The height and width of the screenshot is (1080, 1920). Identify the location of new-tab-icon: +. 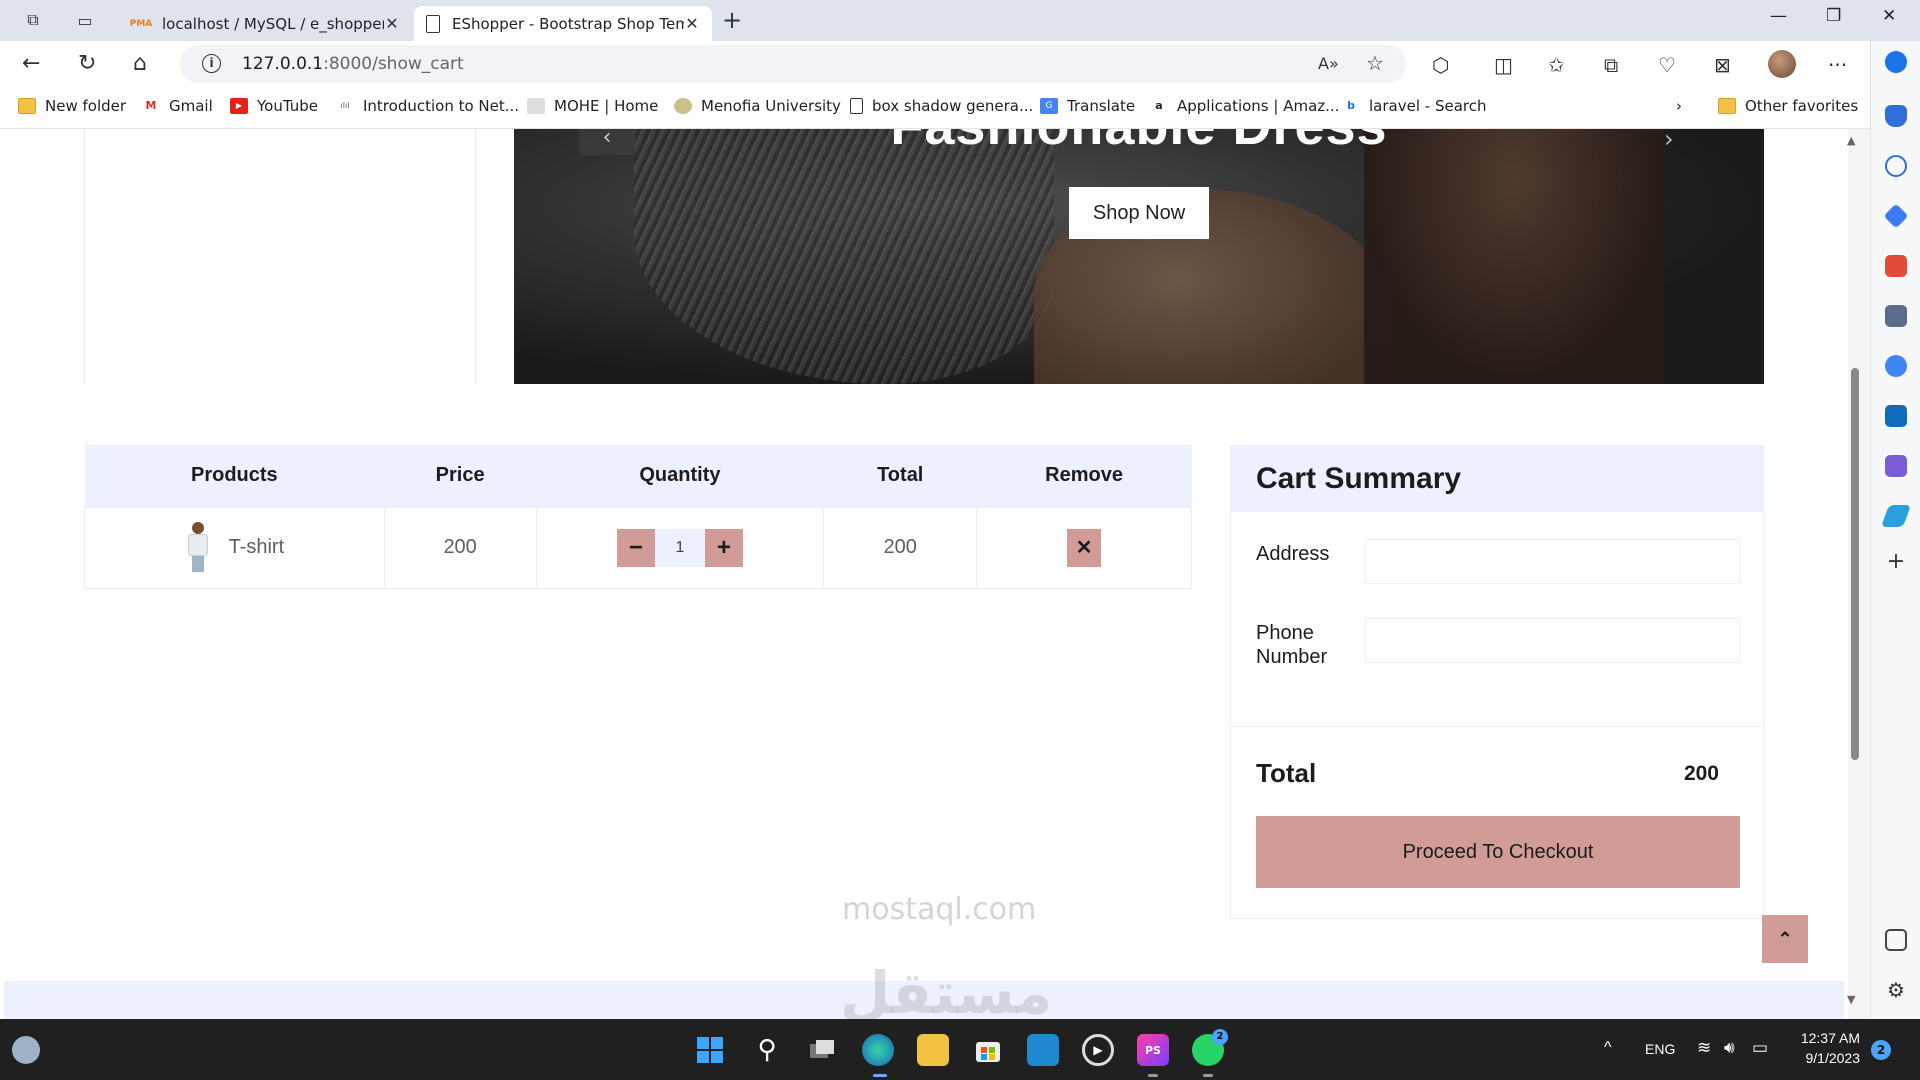
(732, 20).